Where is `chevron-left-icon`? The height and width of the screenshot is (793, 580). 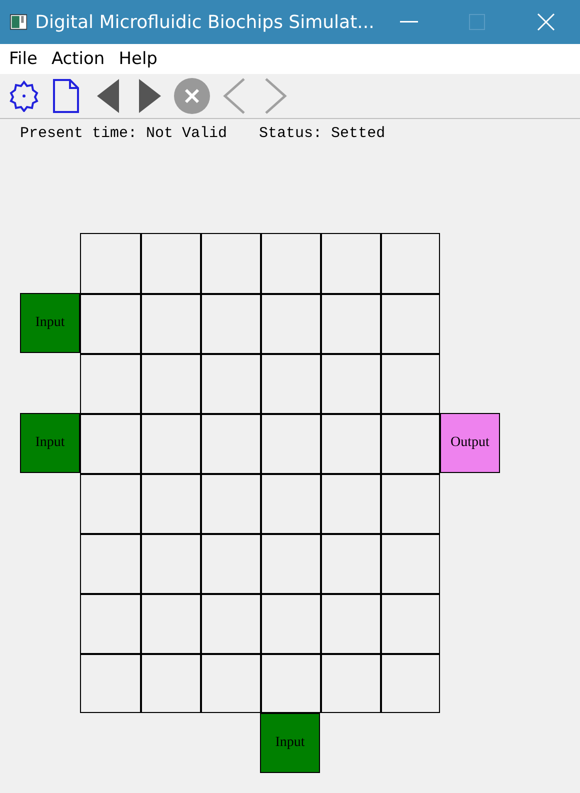 chevron-left-icon is located at coordinates (234, 96).